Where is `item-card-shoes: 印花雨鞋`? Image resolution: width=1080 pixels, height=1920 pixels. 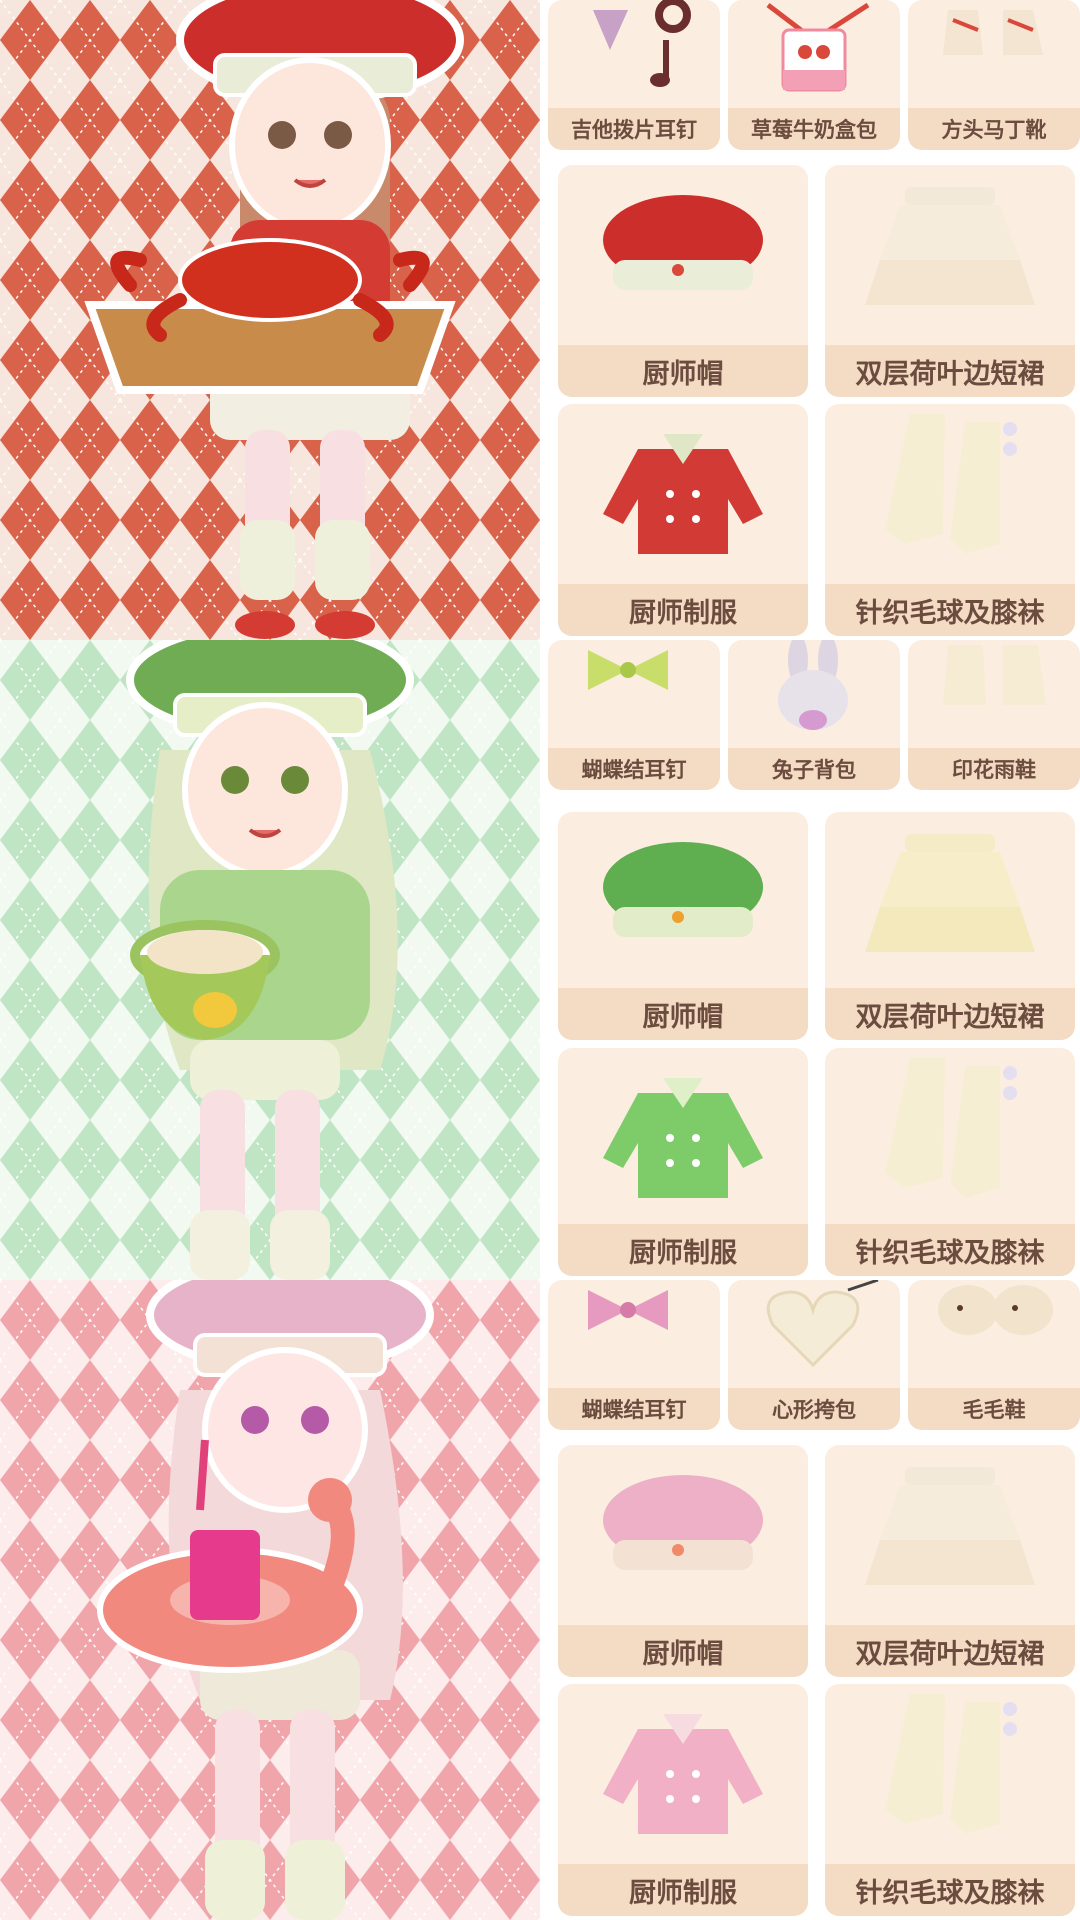 item-card-shoes: 印花雨鞋 is located at coordinates (994, 715).